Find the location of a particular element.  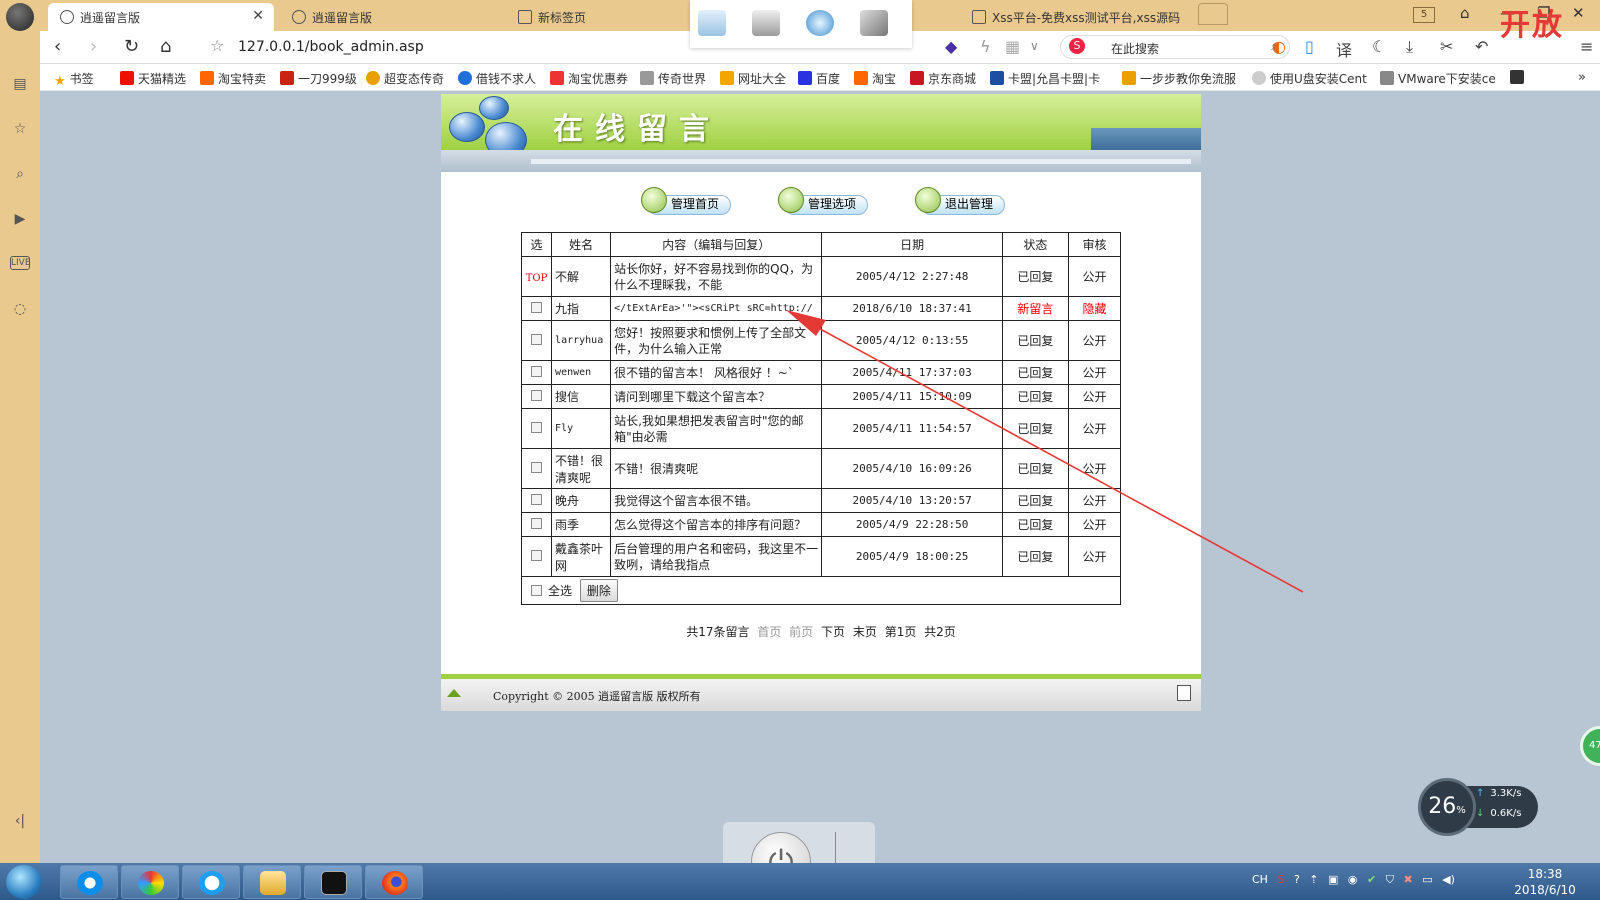

volume-icon: ◀) is located at coordinates (1448, 879).